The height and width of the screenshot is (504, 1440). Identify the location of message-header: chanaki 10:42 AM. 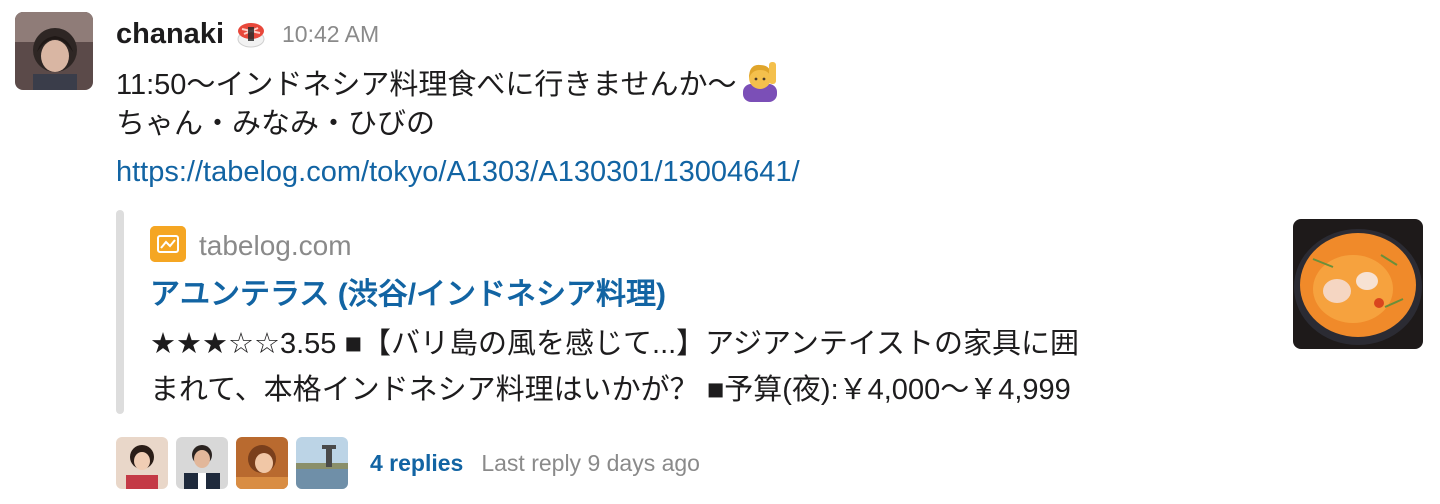
(247, 34).